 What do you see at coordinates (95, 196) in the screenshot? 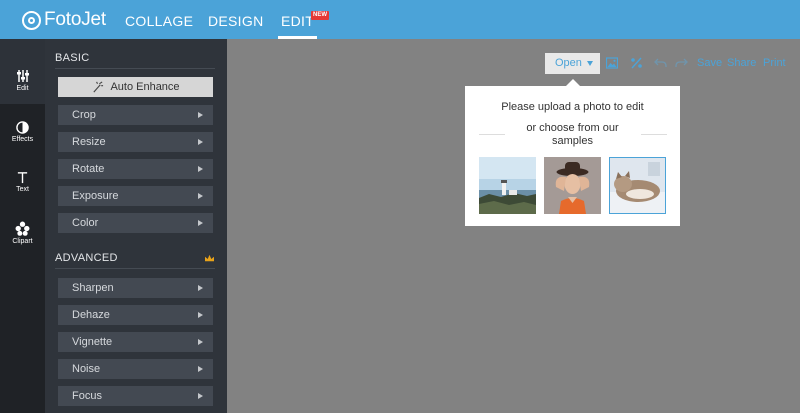
I see `tool-label: Exposure` at bounding box center [95, 196].